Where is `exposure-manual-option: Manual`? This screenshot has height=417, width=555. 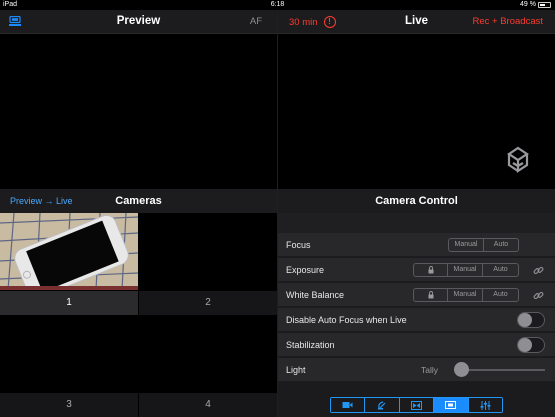
exposure-manual-option: Manual is located at coordinates (465, 270).